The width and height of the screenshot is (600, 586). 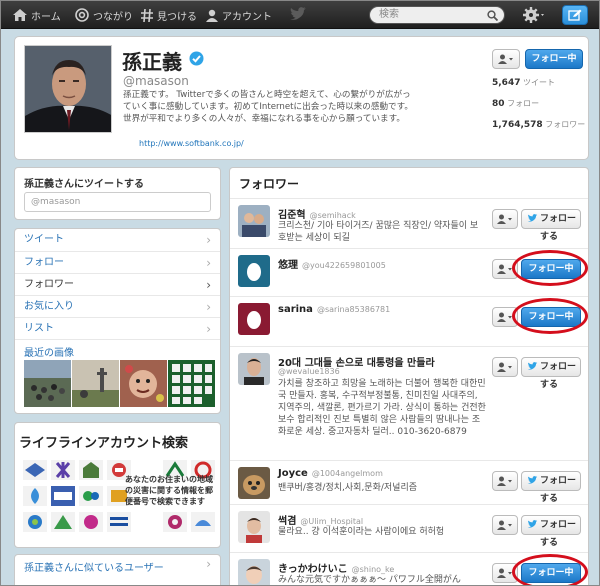 I want to click on stat-tweets: 5,647 ツイート, so click(x=523, y=82).